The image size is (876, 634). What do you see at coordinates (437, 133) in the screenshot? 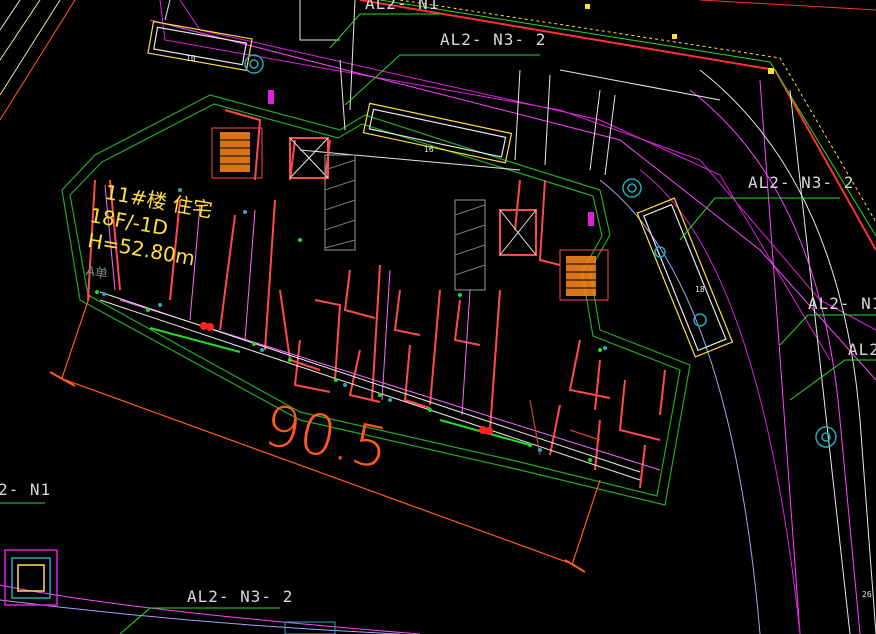
I see `canopy-16-inner` at bounding box center [437, 133].